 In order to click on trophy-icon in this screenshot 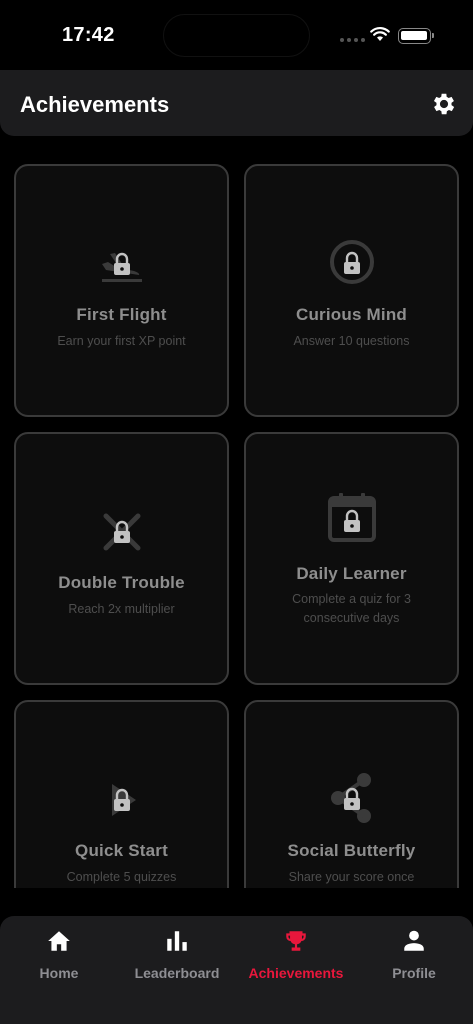, I will do `click(296, 941)`.